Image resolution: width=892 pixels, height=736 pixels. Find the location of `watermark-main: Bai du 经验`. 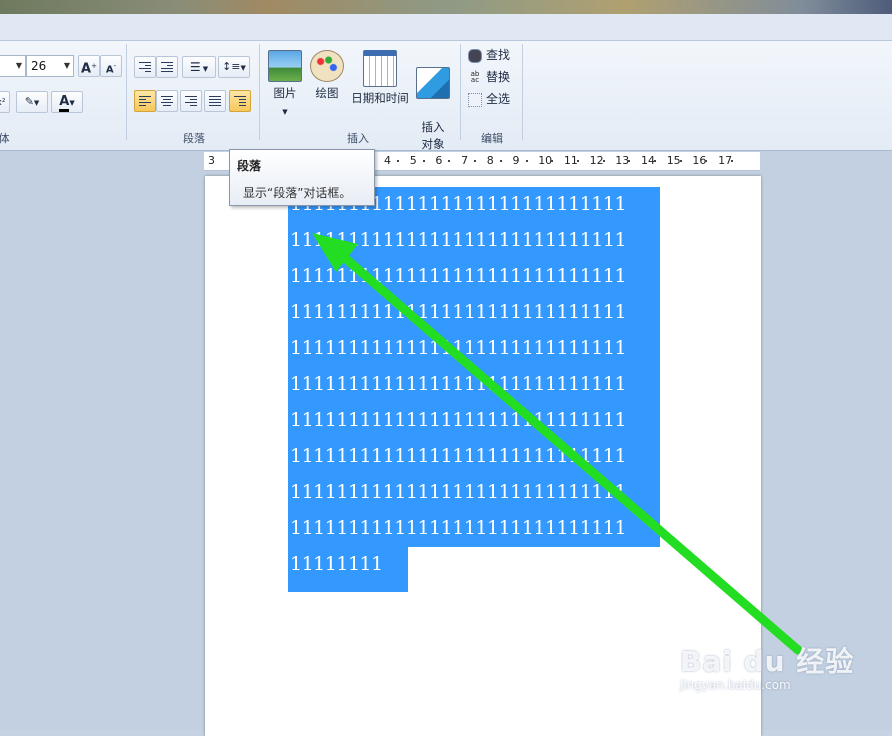

watermark-main: Bai du 经验 is located at coordinates (767, 661).